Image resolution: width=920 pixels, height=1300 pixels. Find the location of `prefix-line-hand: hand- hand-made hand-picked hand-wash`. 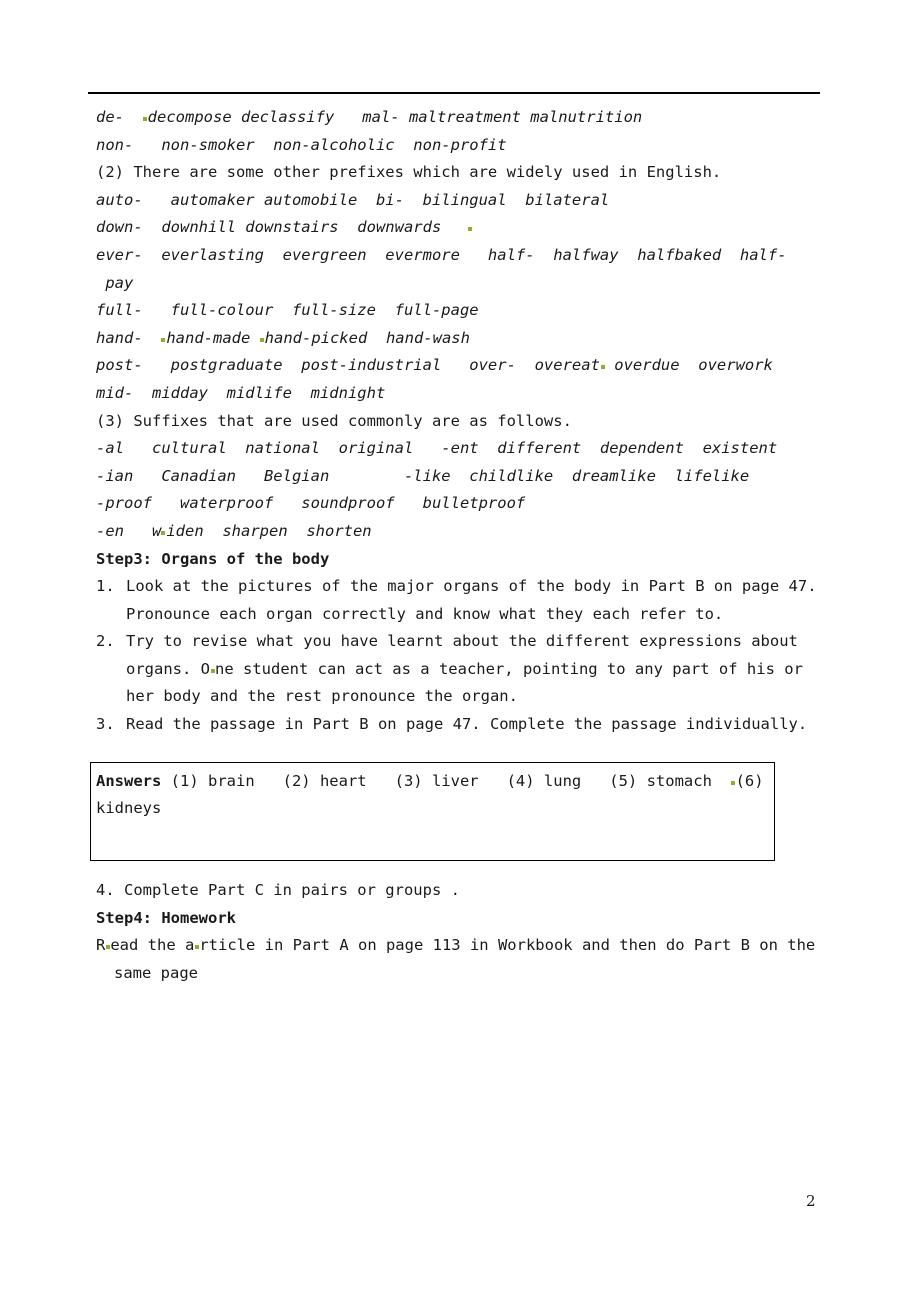

prefix-line-hand: hand- hand-made hand-picked hand-wash is located at coordinates (461, 339).